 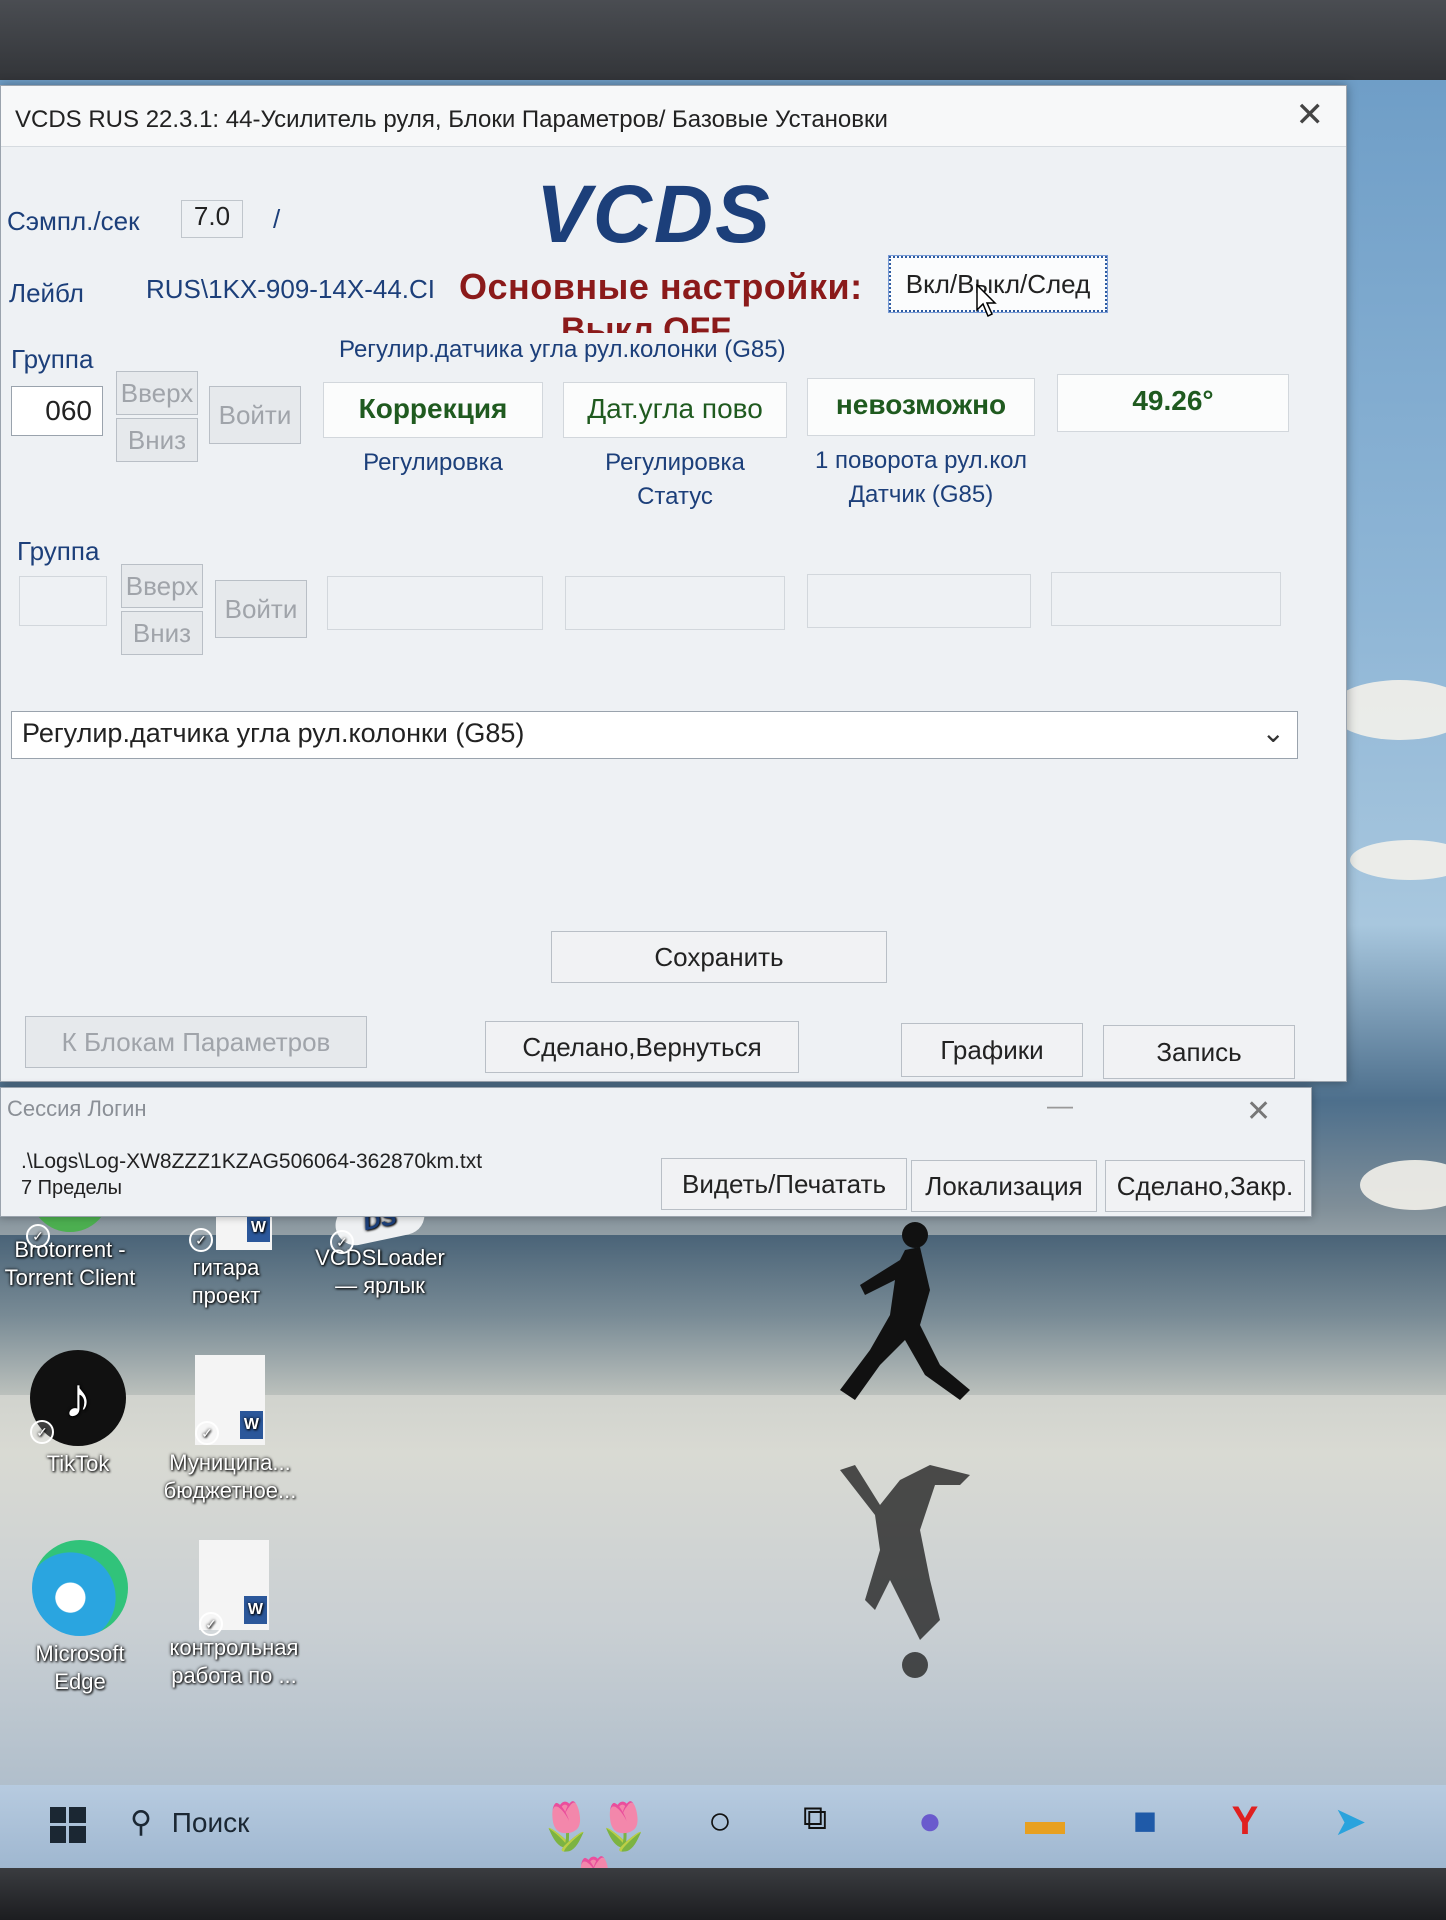 What do you see at coordinates (261, 609) in the screenshot?
I see `group2-enter-button: Войти` at bounding box center [261, 609].